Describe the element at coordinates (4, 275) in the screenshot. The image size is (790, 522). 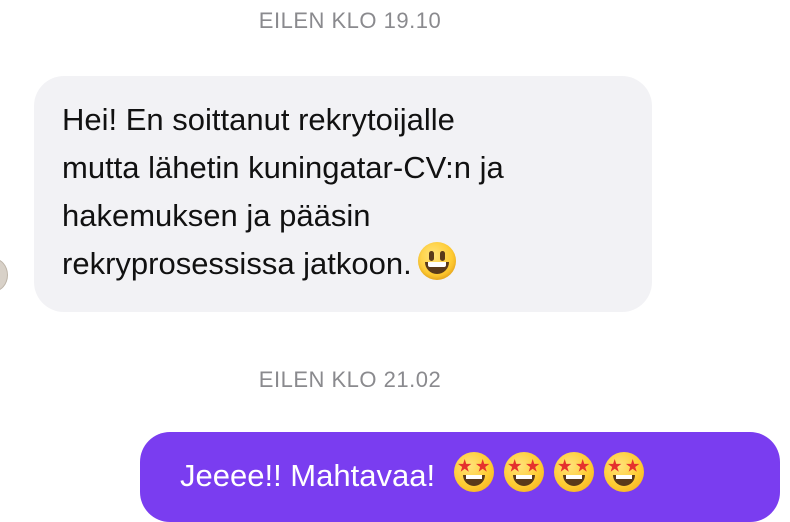
I see `contact-avatar` at that location.